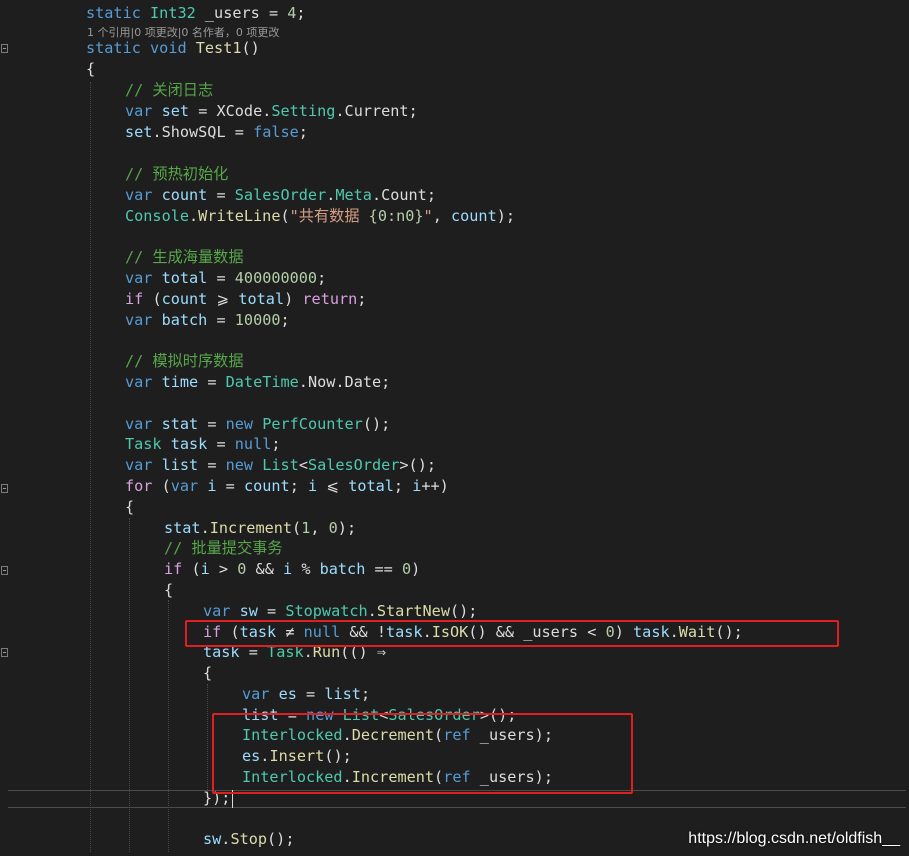  Describe the element at coordinates (306, 528) in the screenshot. I see `number-literal: 1` at that location.